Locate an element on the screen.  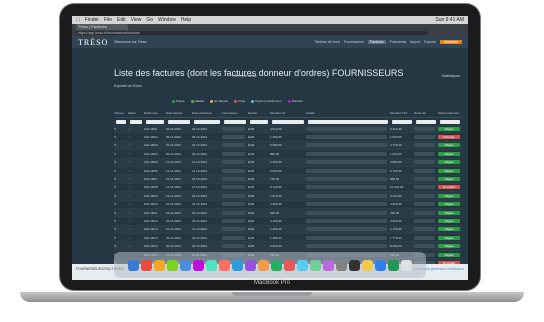
legend-item: Validée is located at coordinates (197, 101).